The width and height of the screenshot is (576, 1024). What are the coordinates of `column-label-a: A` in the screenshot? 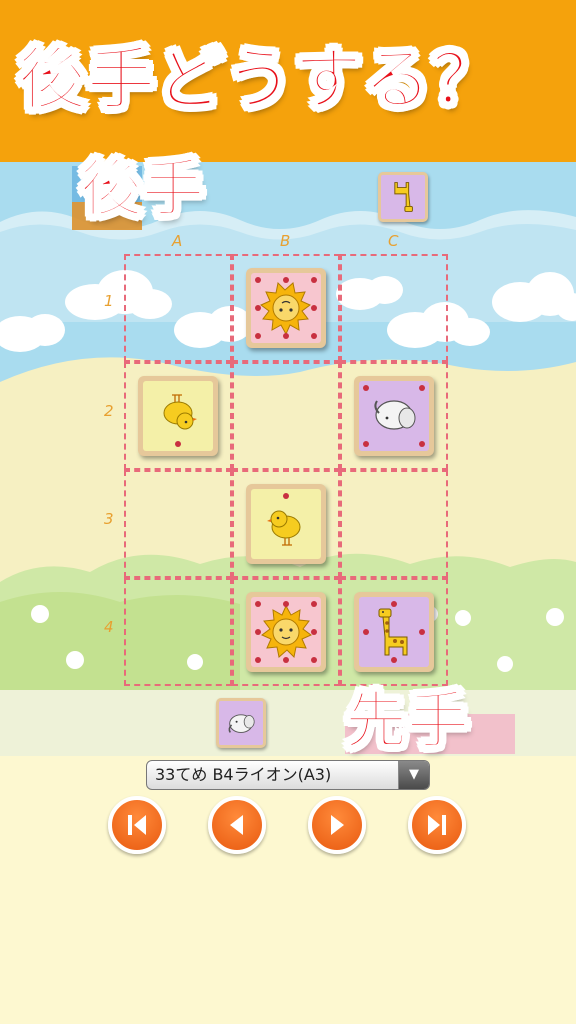 It's located at (177, 241).